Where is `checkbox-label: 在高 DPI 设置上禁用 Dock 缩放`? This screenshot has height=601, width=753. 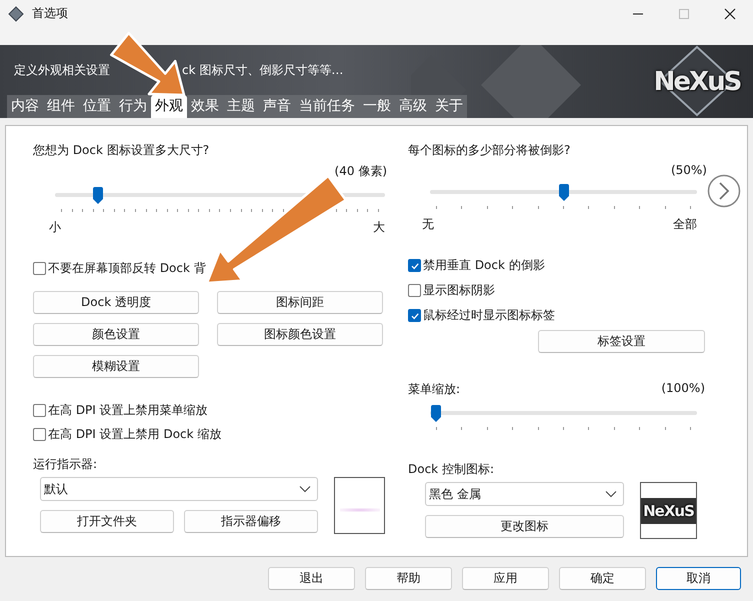
checkbox-label: 在高 DPI 设置上禁用 Dock 缩放 is located at coordinates (135, 434).